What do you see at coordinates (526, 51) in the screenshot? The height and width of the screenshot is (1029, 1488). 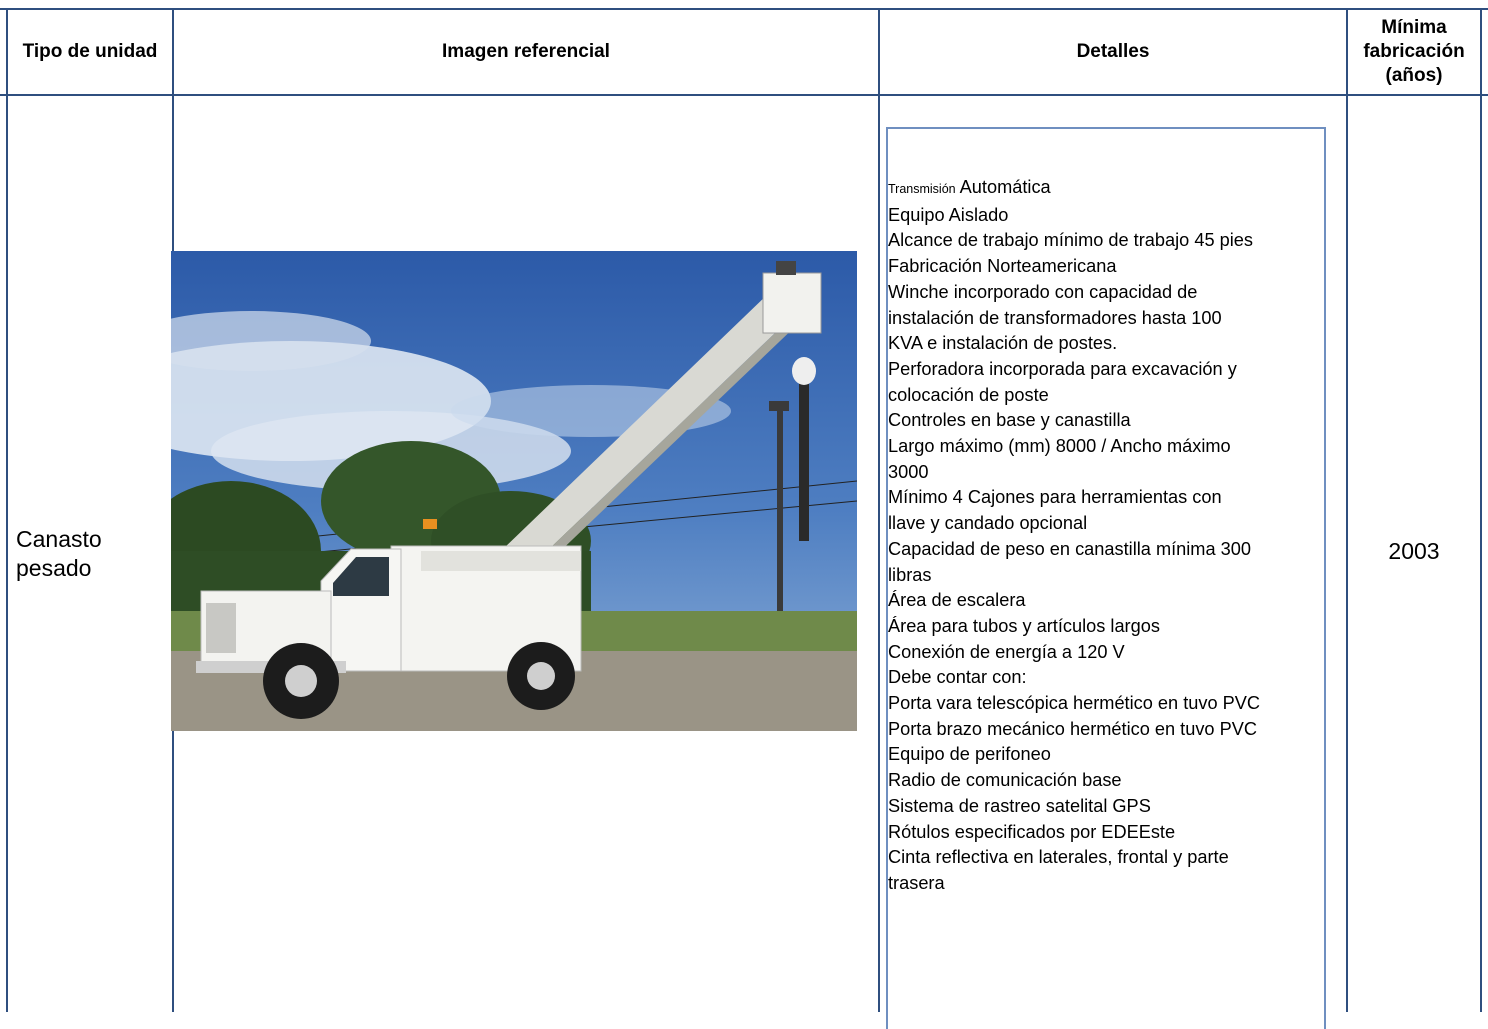 I see `header-image: Imagen referencial` at bounding box center [526, 51].